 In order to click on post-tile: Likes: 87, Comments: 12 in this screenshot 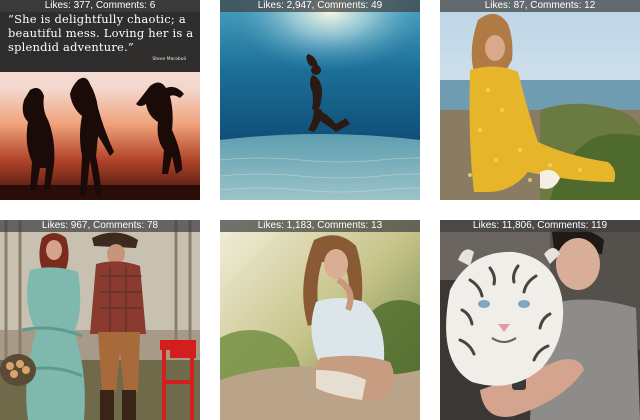, I will do `click(540, 100)`.